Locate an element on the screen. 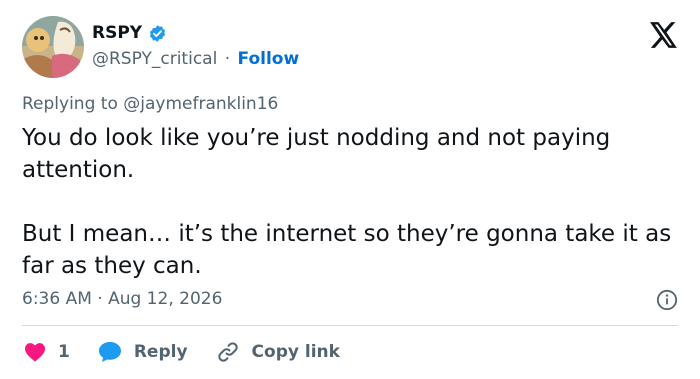 This screenshot has height=379, width=700. like-button: 1 is located at coordinates (47, 352).